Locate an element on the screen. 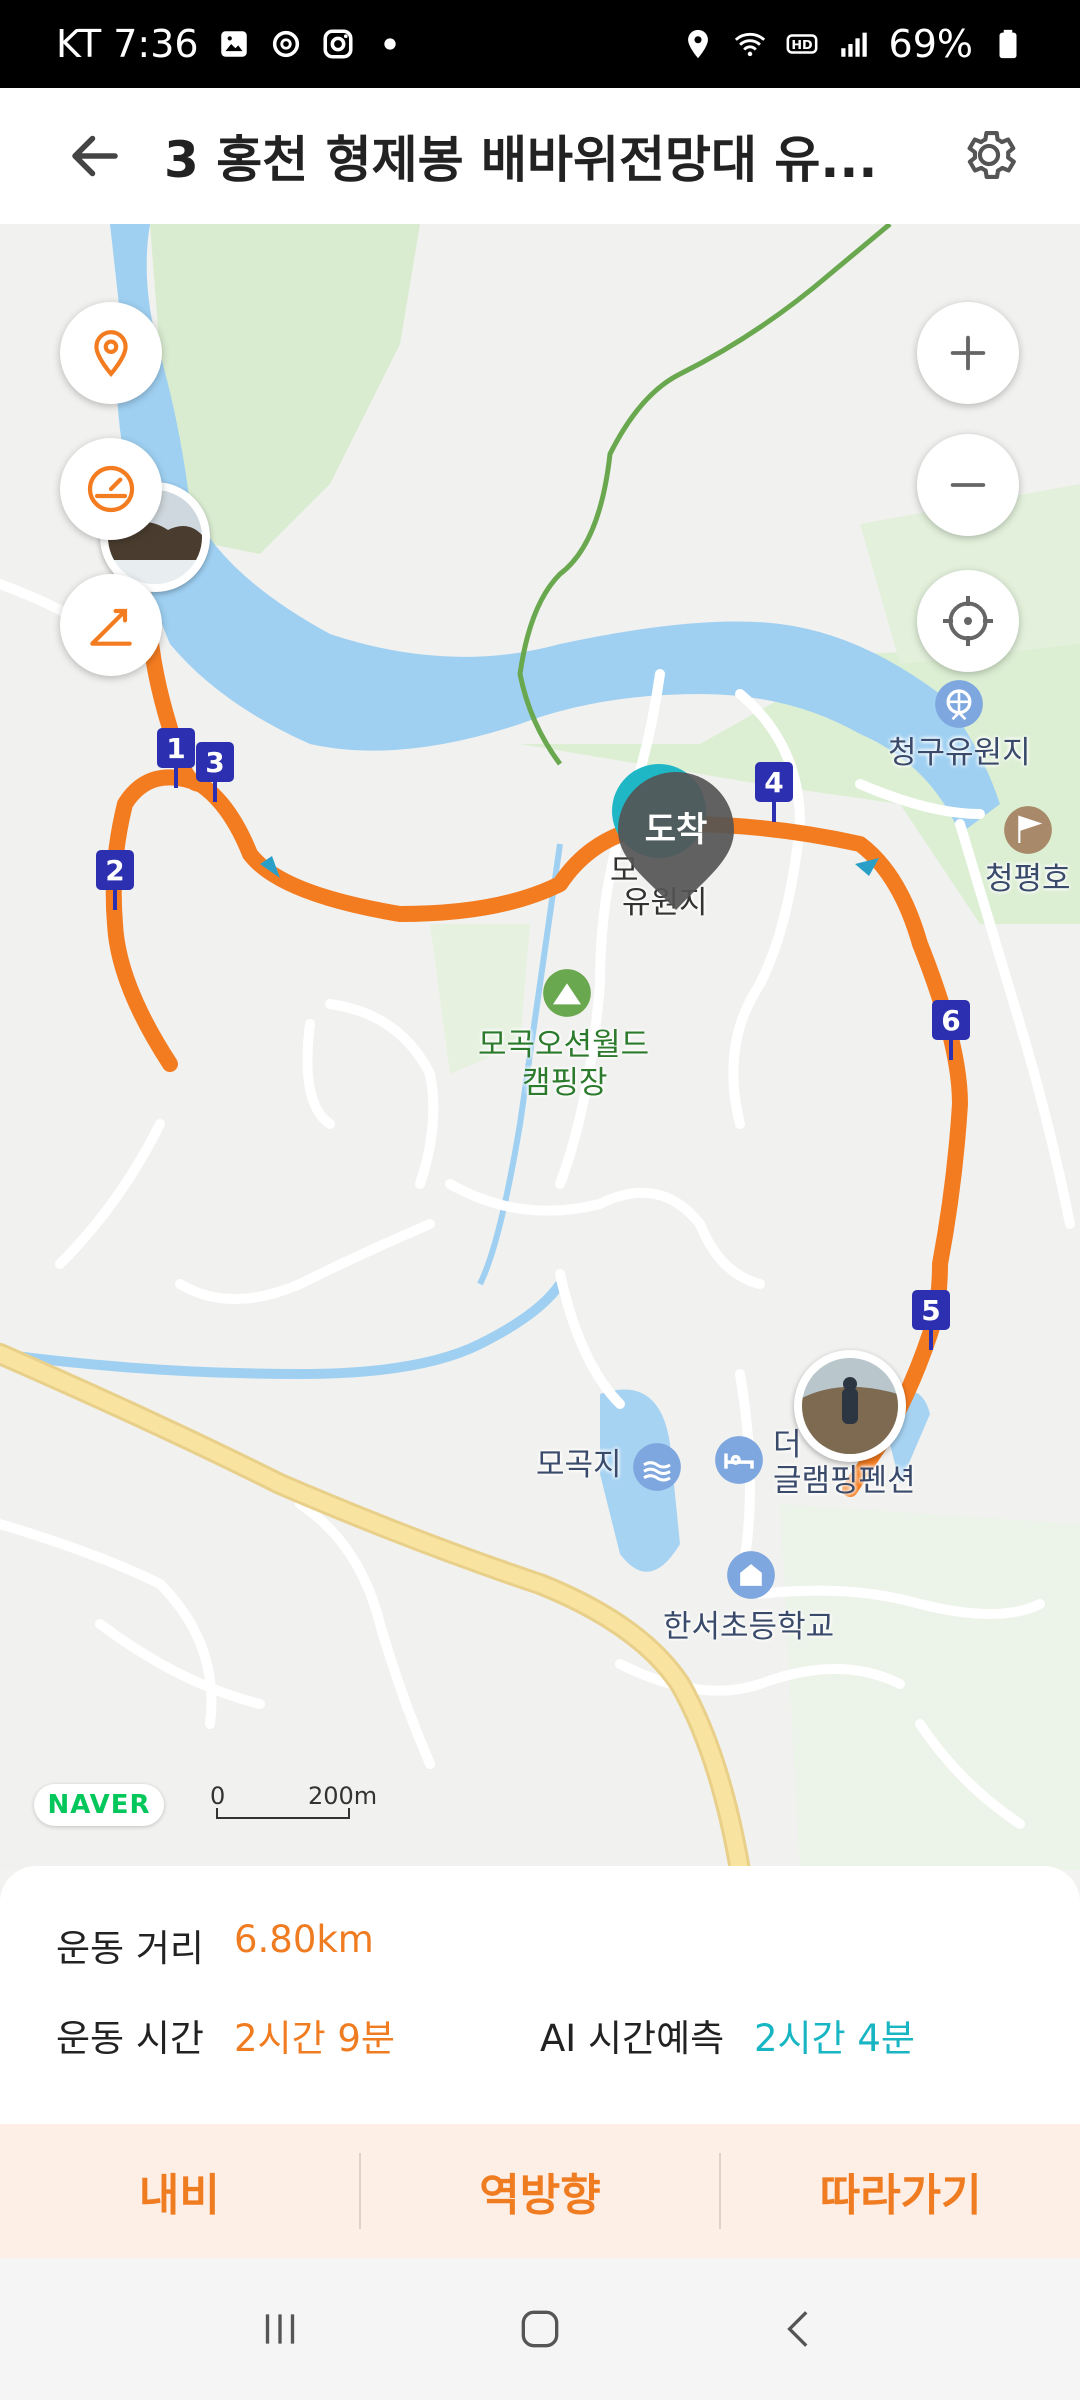 The image size is (1080, 2400). label-glamping-line1: 더 is located at coordinates (787, 1445).